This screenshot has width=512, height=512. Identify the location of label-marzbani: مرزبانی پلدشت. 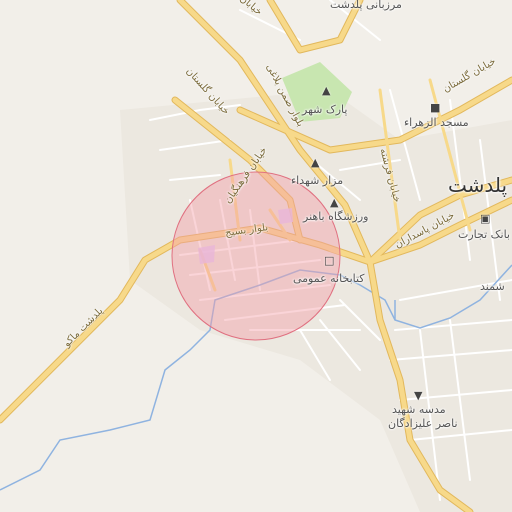
(366, 5).